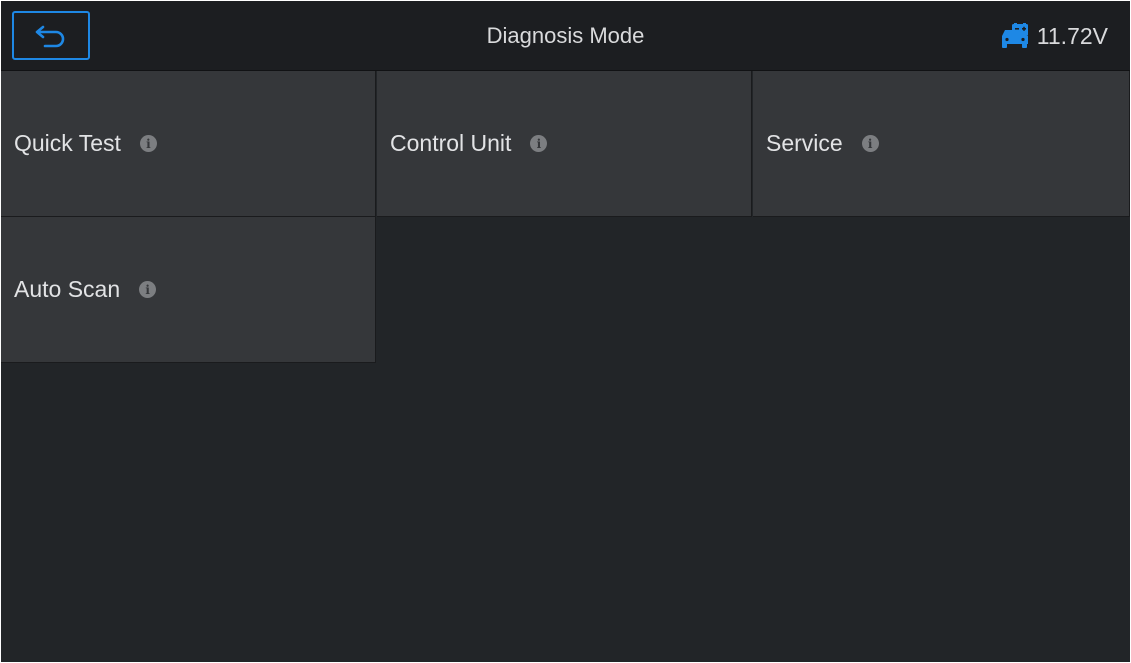 The width and height of the screenshot is (1131, 663). I want to click on page-title: Diagnosis Mode, so click(565, 35).